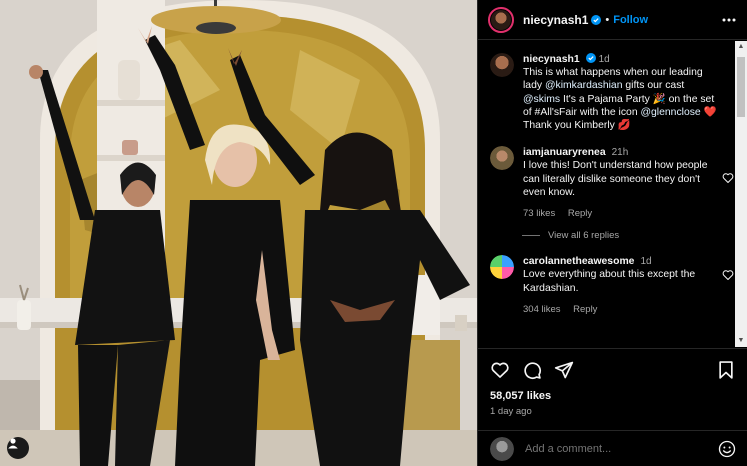 The image size is (747, 466). Describe the element at coordinates (612, 382) in the screenshot. I see `post-actions: 58,057 likes 1 day ago` at that location.